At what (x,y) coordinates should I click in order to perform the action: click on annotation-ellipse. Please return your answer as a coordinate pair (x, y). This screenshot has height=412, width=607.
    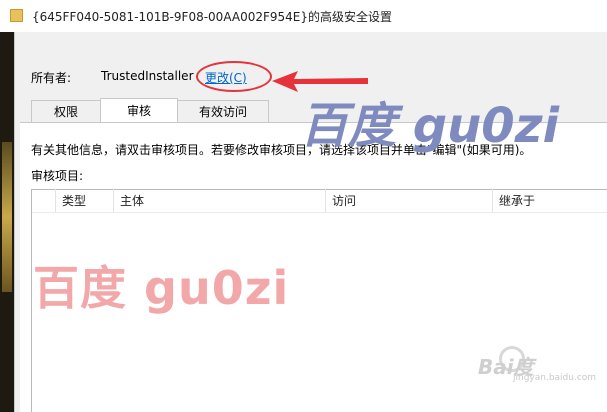
    Looking at the image, I should click on (234, 76).